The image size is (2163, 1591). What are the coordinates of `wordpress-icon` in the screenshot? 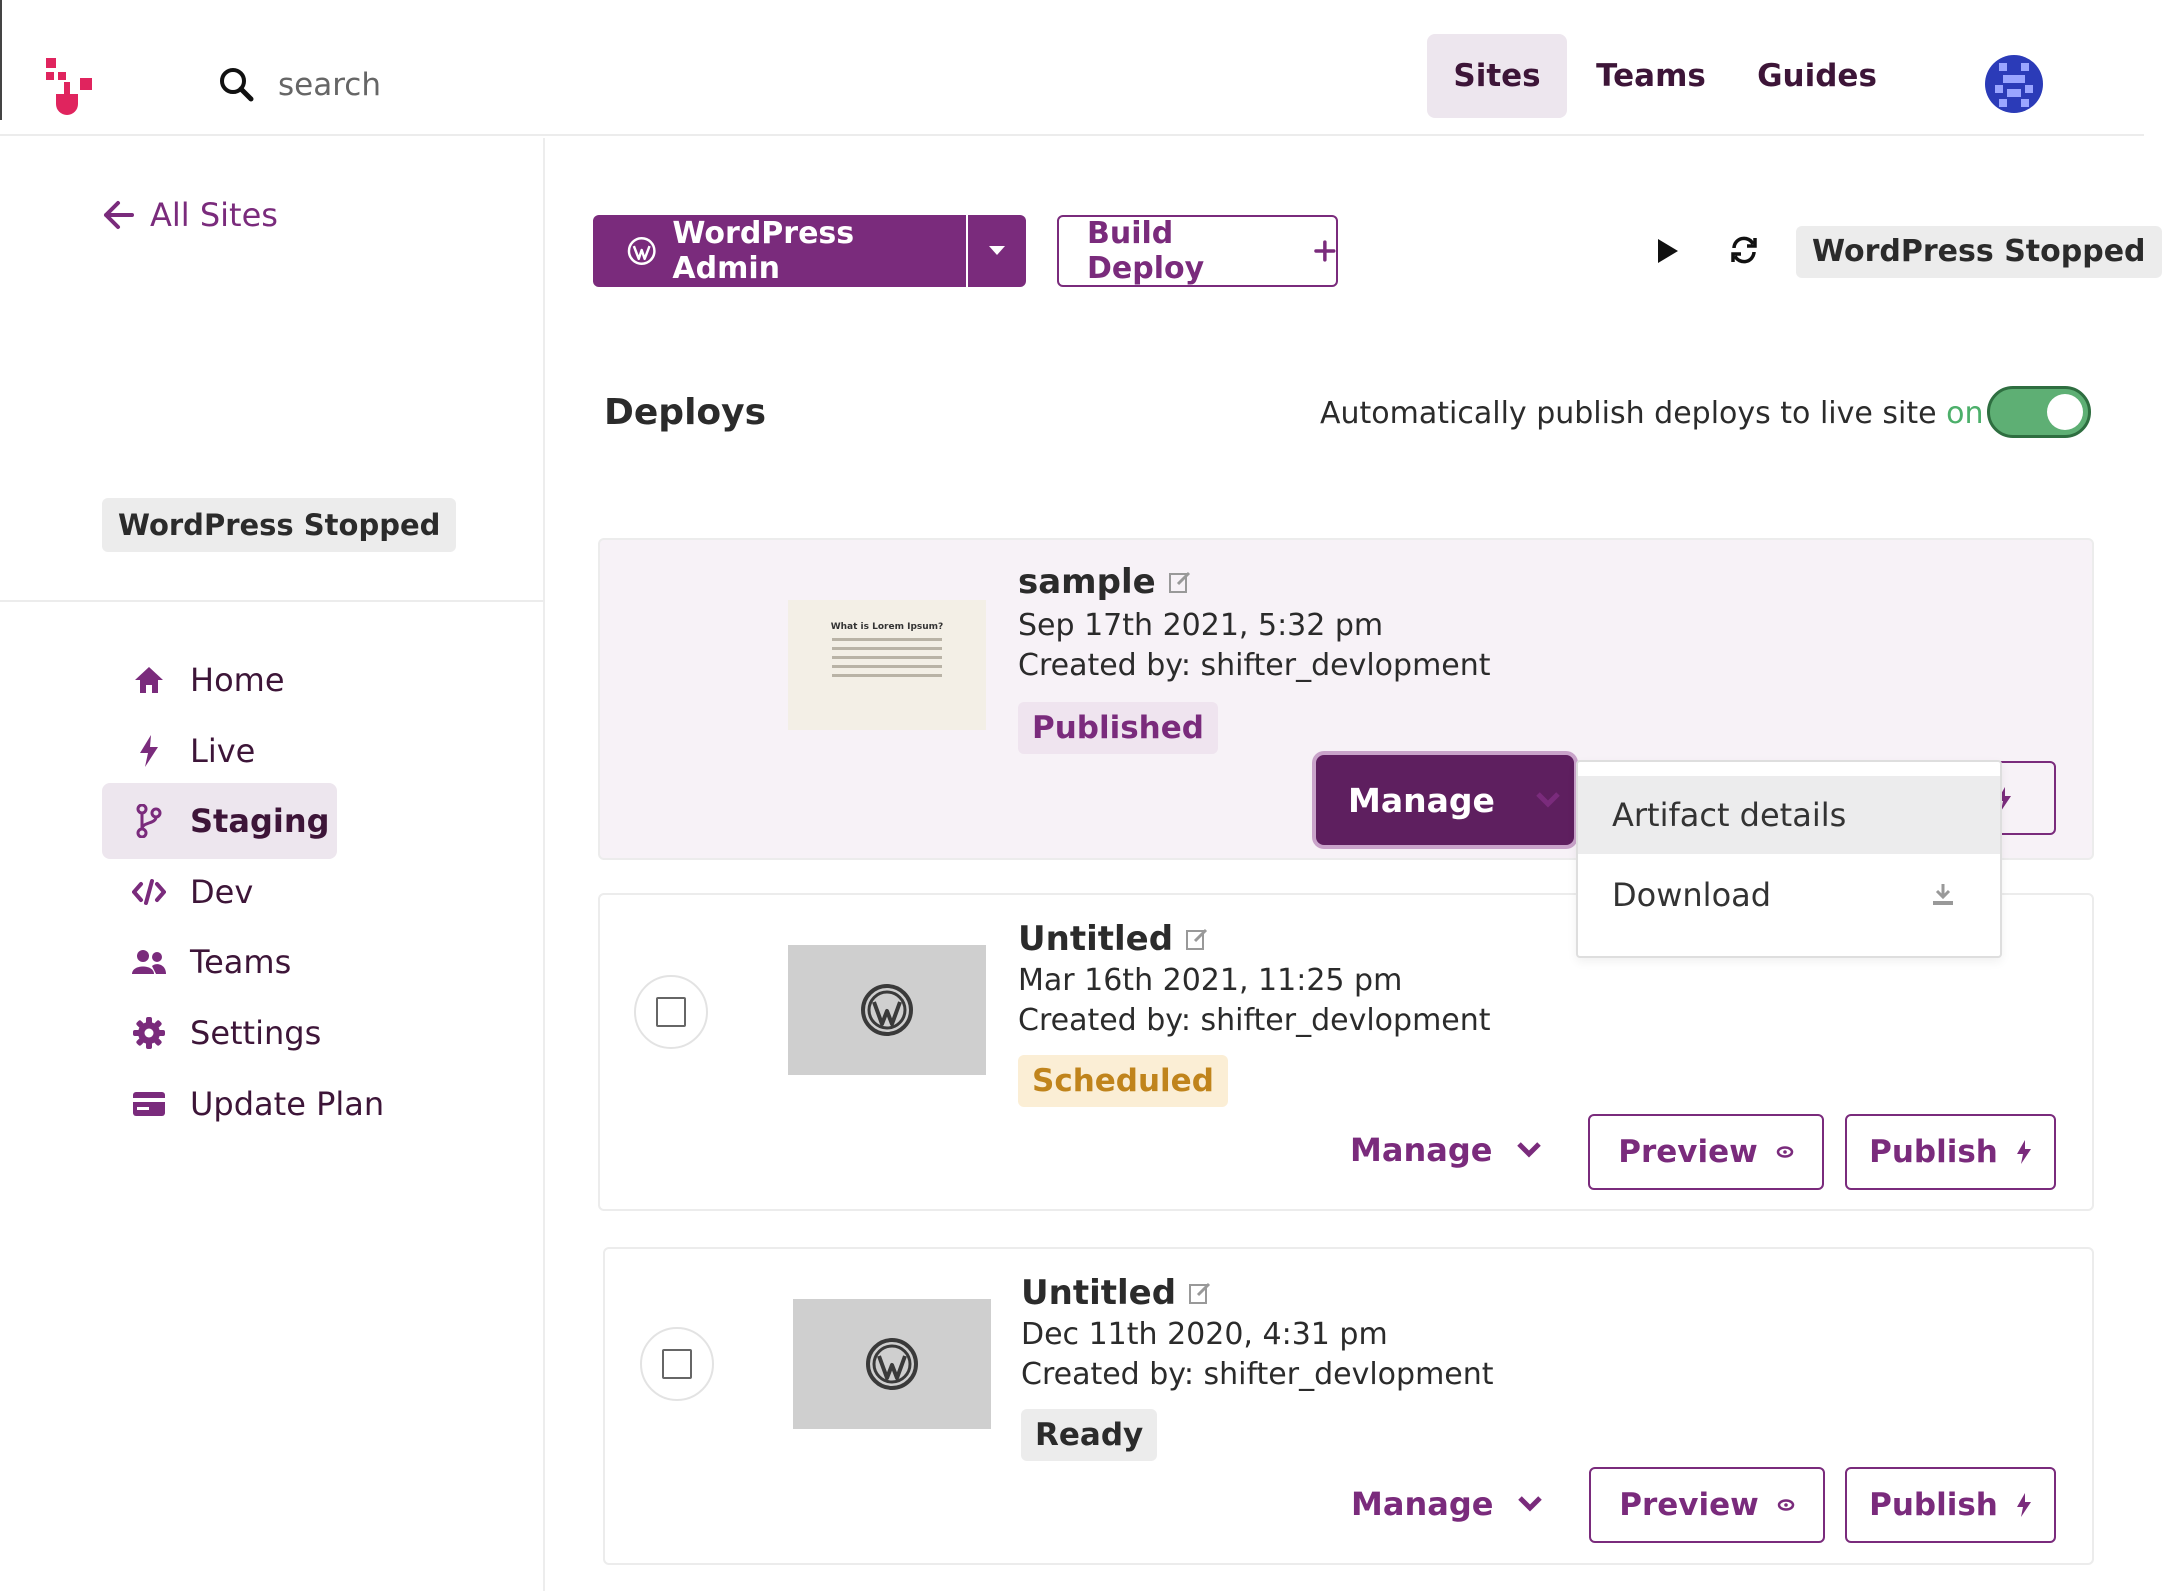 It's located at (641, 251).